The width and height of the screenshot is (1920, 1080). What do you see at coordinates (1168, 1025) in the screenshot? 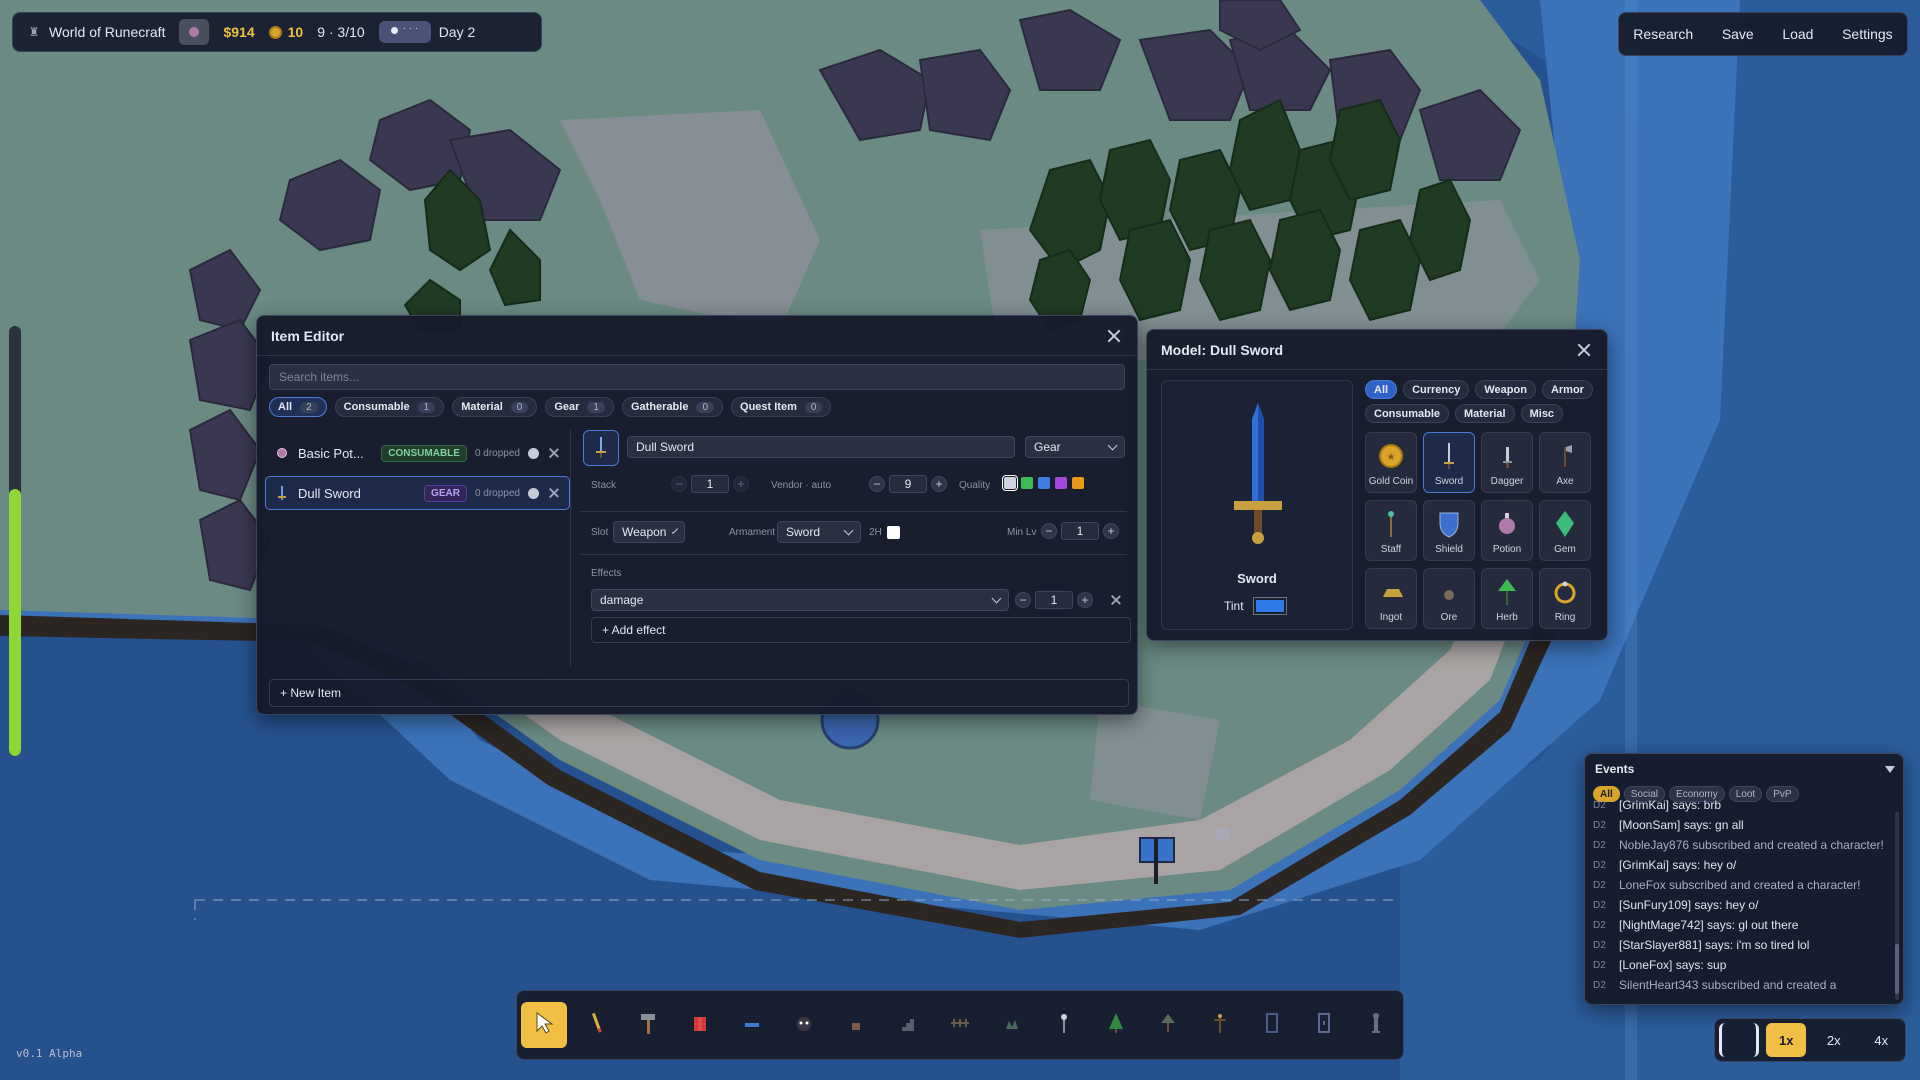
I see `oak-tree-tool-button` at bounding box center [1168, 1025].